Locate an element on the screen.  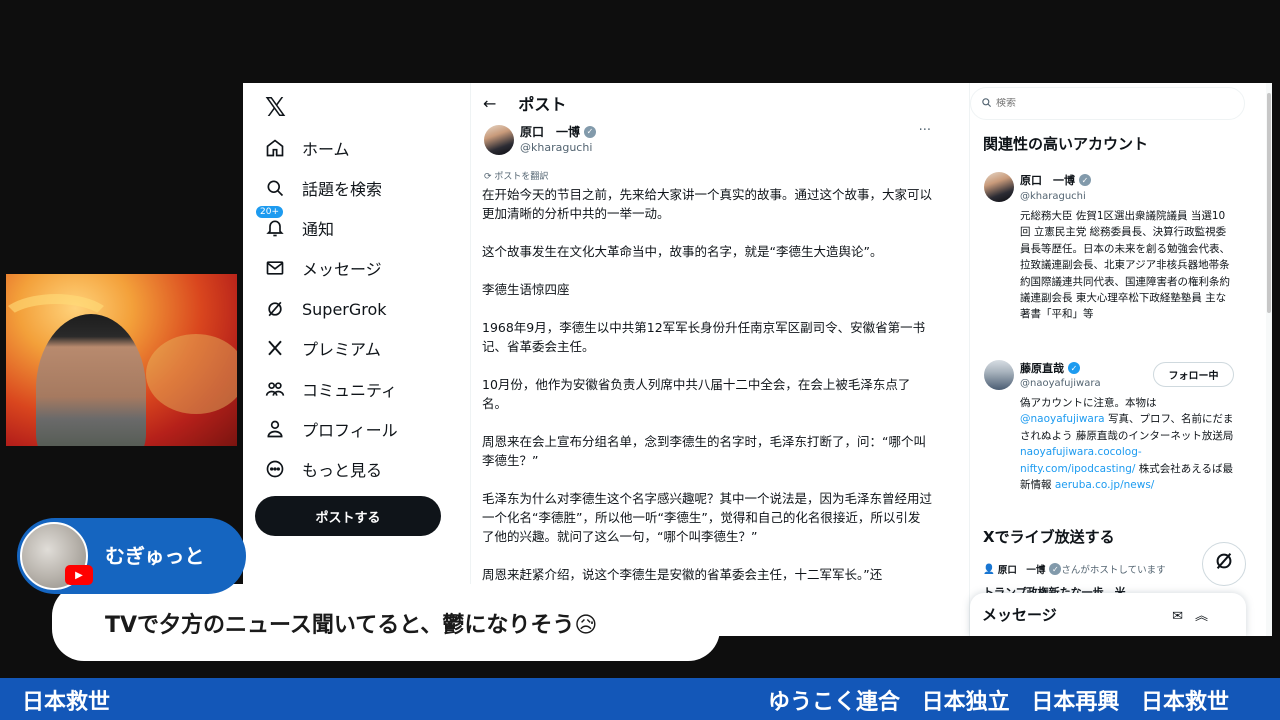
nav-messages: メッセージ is located at coordinates (322, 268).